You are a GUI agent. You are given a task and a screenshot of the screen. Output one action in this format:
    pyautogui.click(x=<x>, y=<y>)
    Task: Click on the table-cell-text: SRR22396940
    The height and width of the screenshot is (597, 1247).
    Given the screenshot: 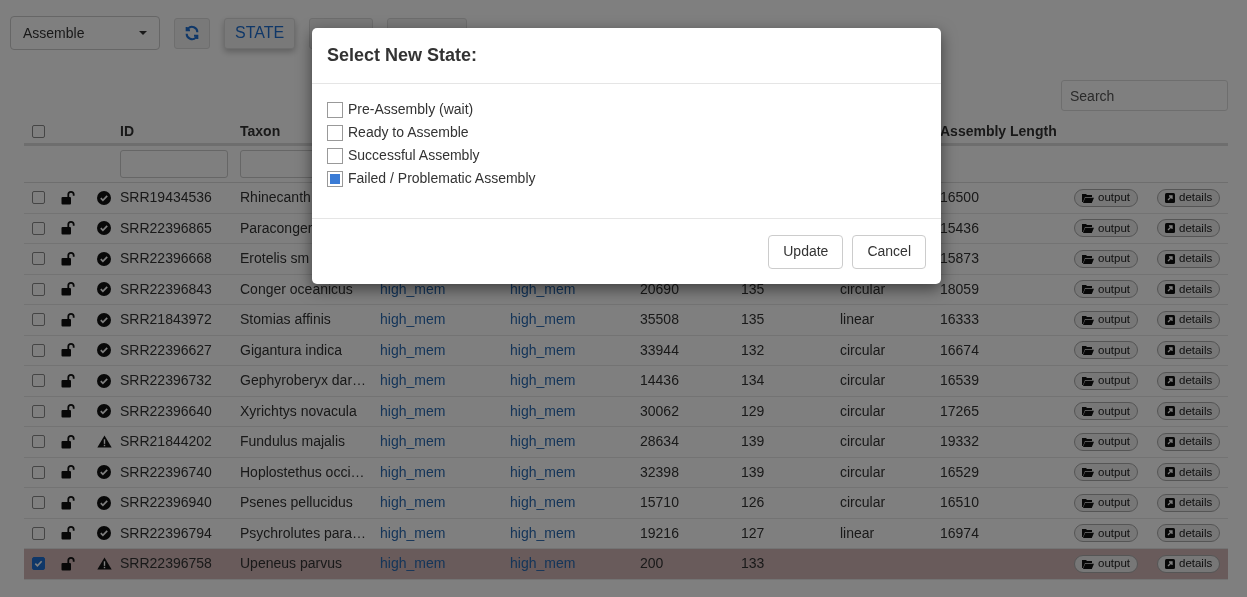 What is the action you would take?
    pyautogui.click(x=166, y=503)
    